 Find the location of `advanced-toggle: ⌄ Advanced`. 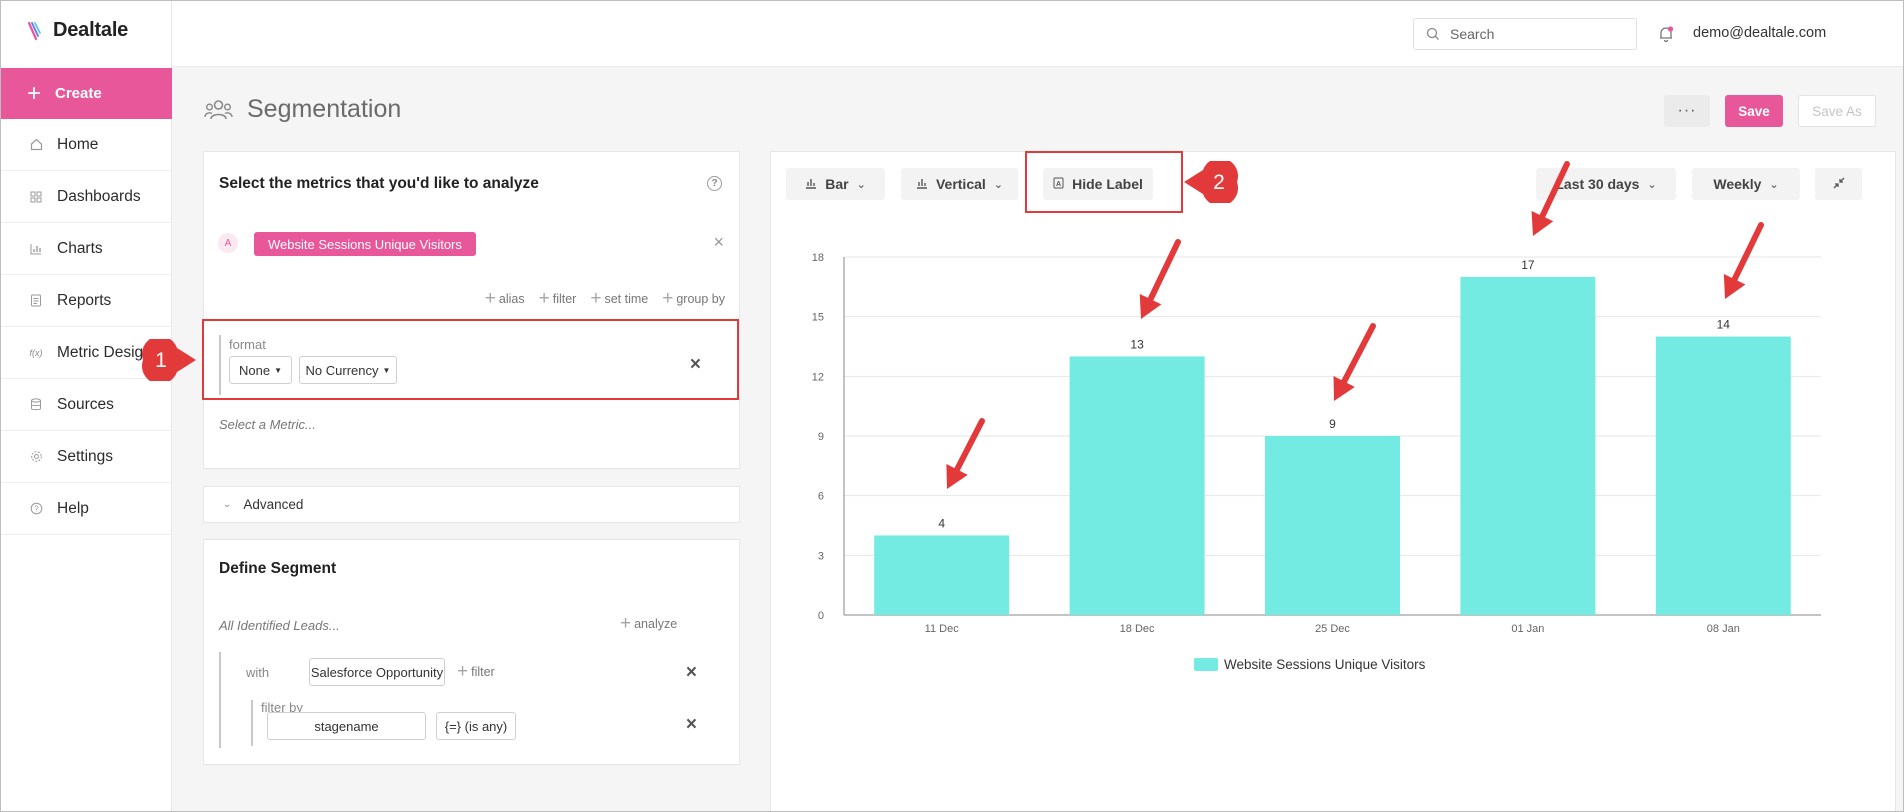

advanced-toggle: ⌄ Advanced is located at coordinates (471, 504).